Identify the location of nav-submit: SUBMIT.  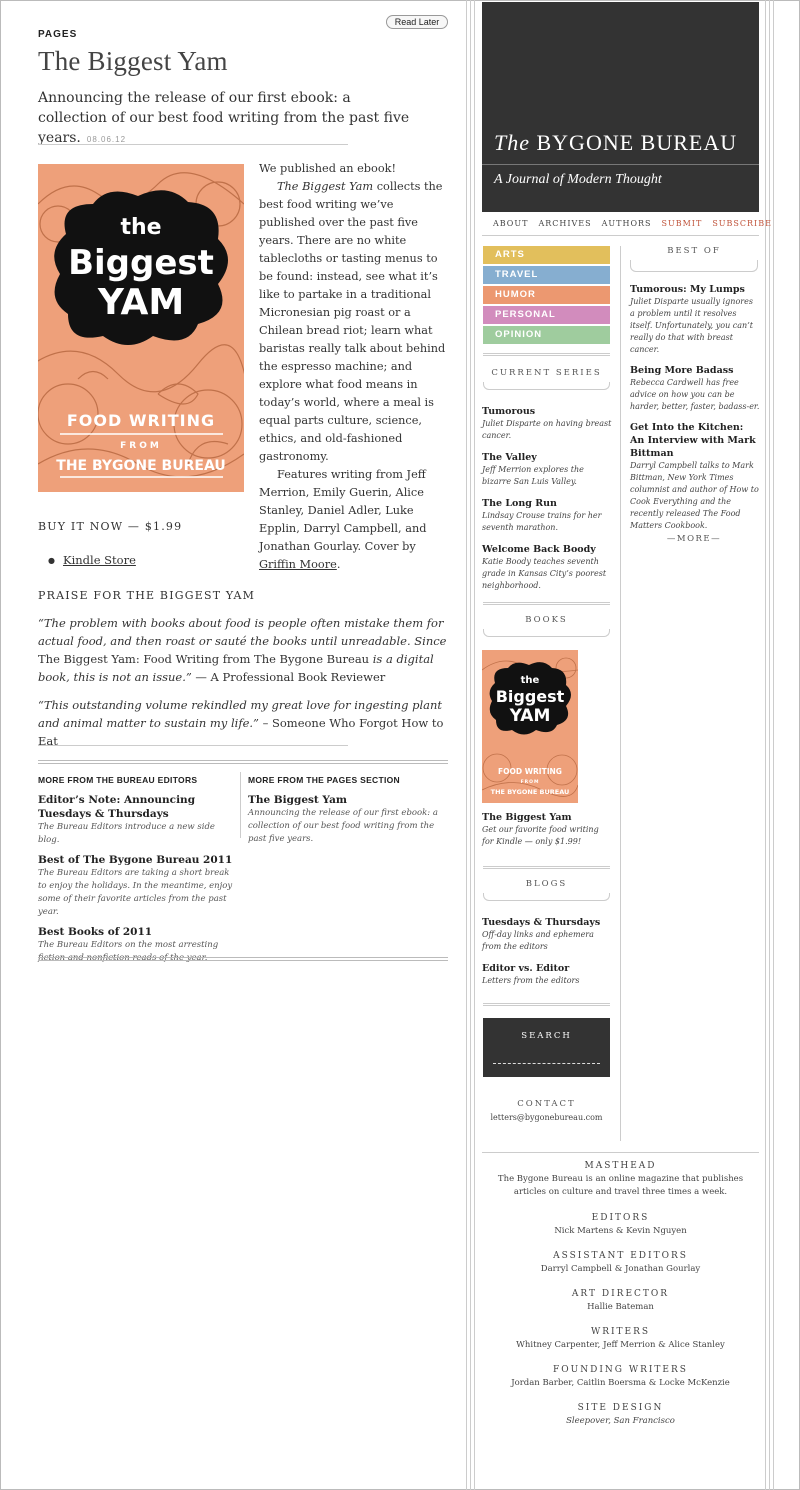
(682, 223).